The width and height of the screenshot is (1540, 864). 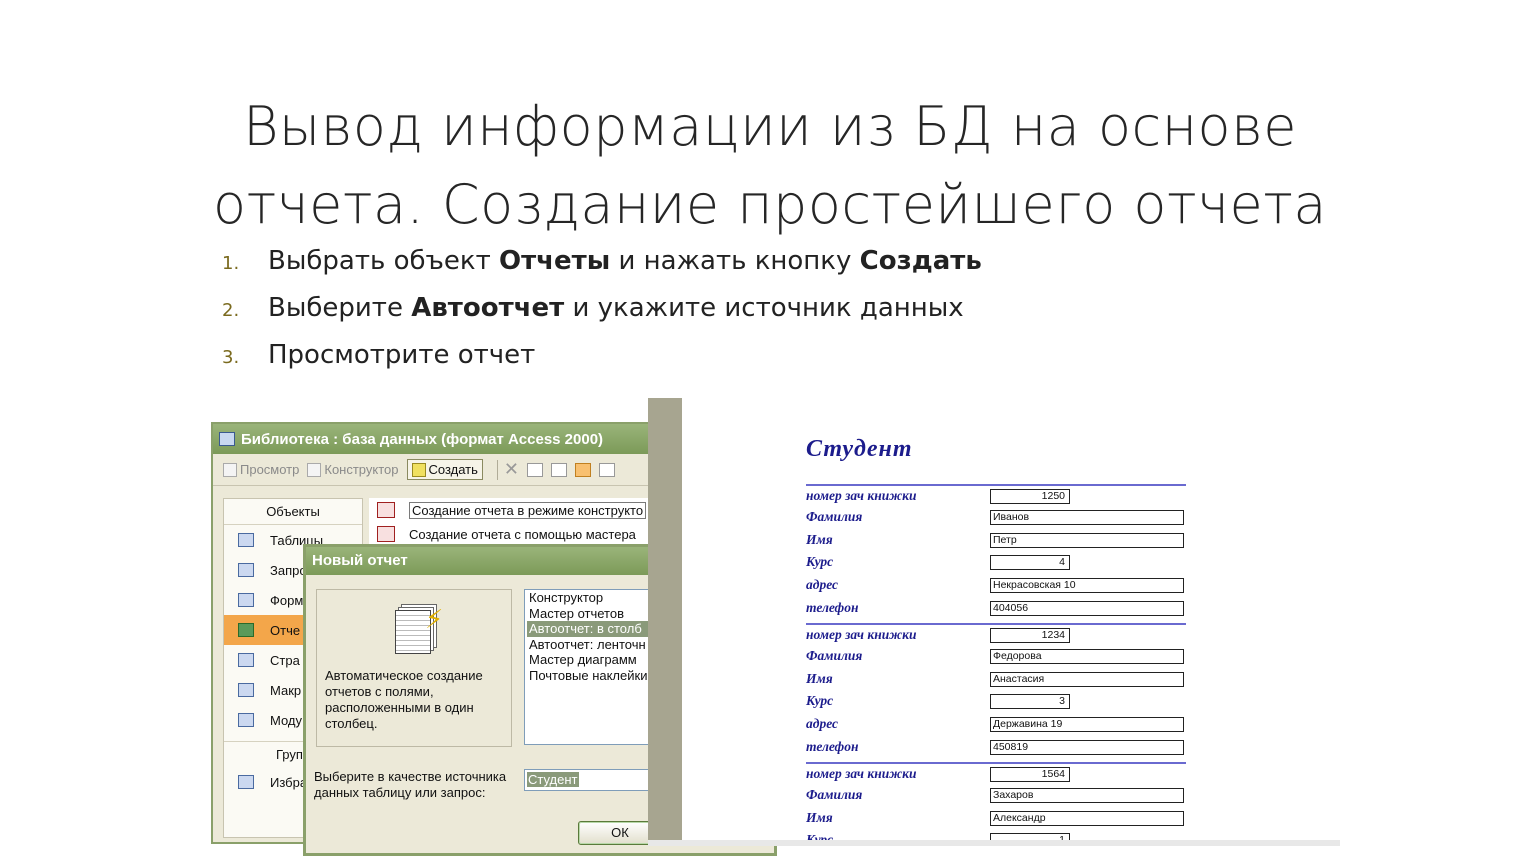 I want to click on report-row: номер зач книжки 1564, so click(x=996, y=773).